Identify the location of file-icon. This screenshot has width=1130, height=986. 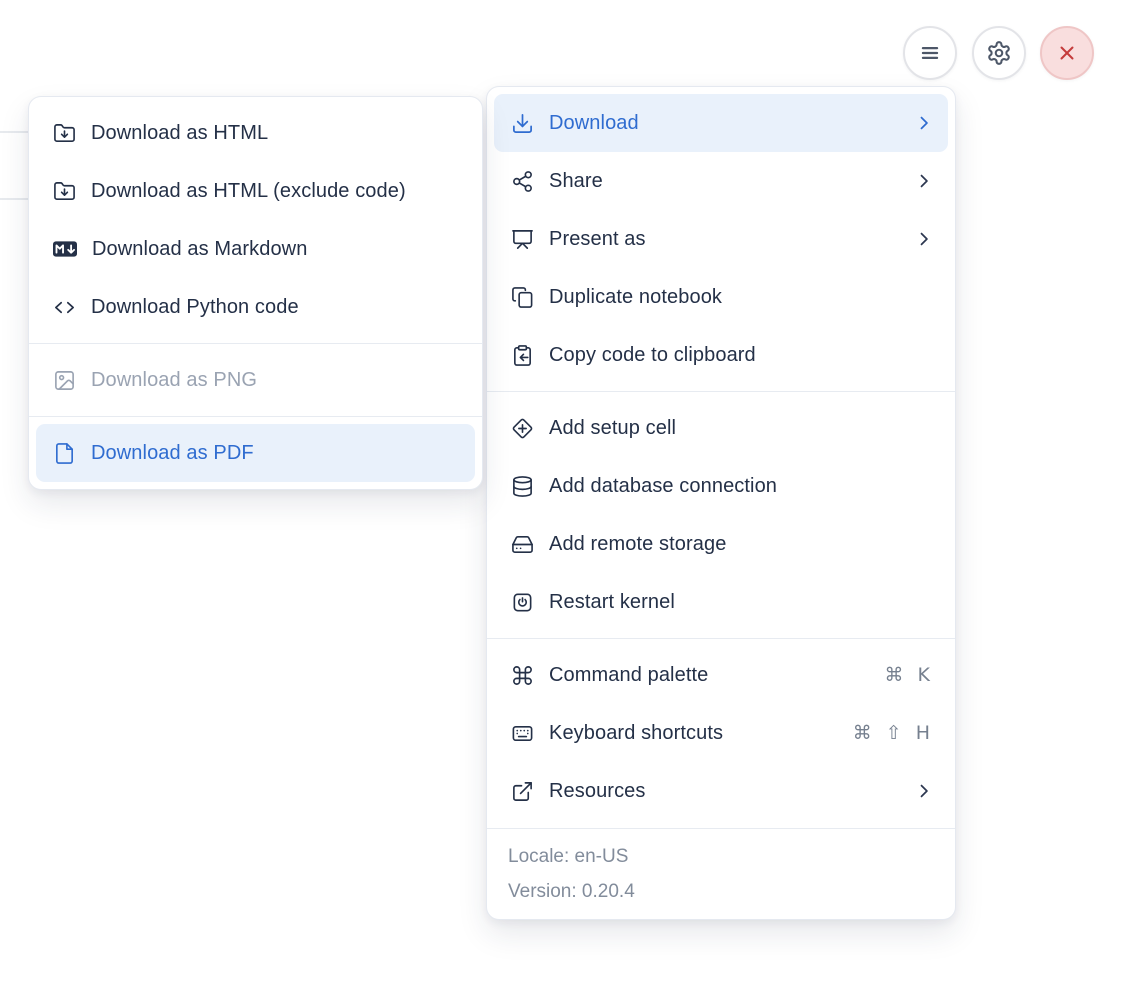
(64, 453).